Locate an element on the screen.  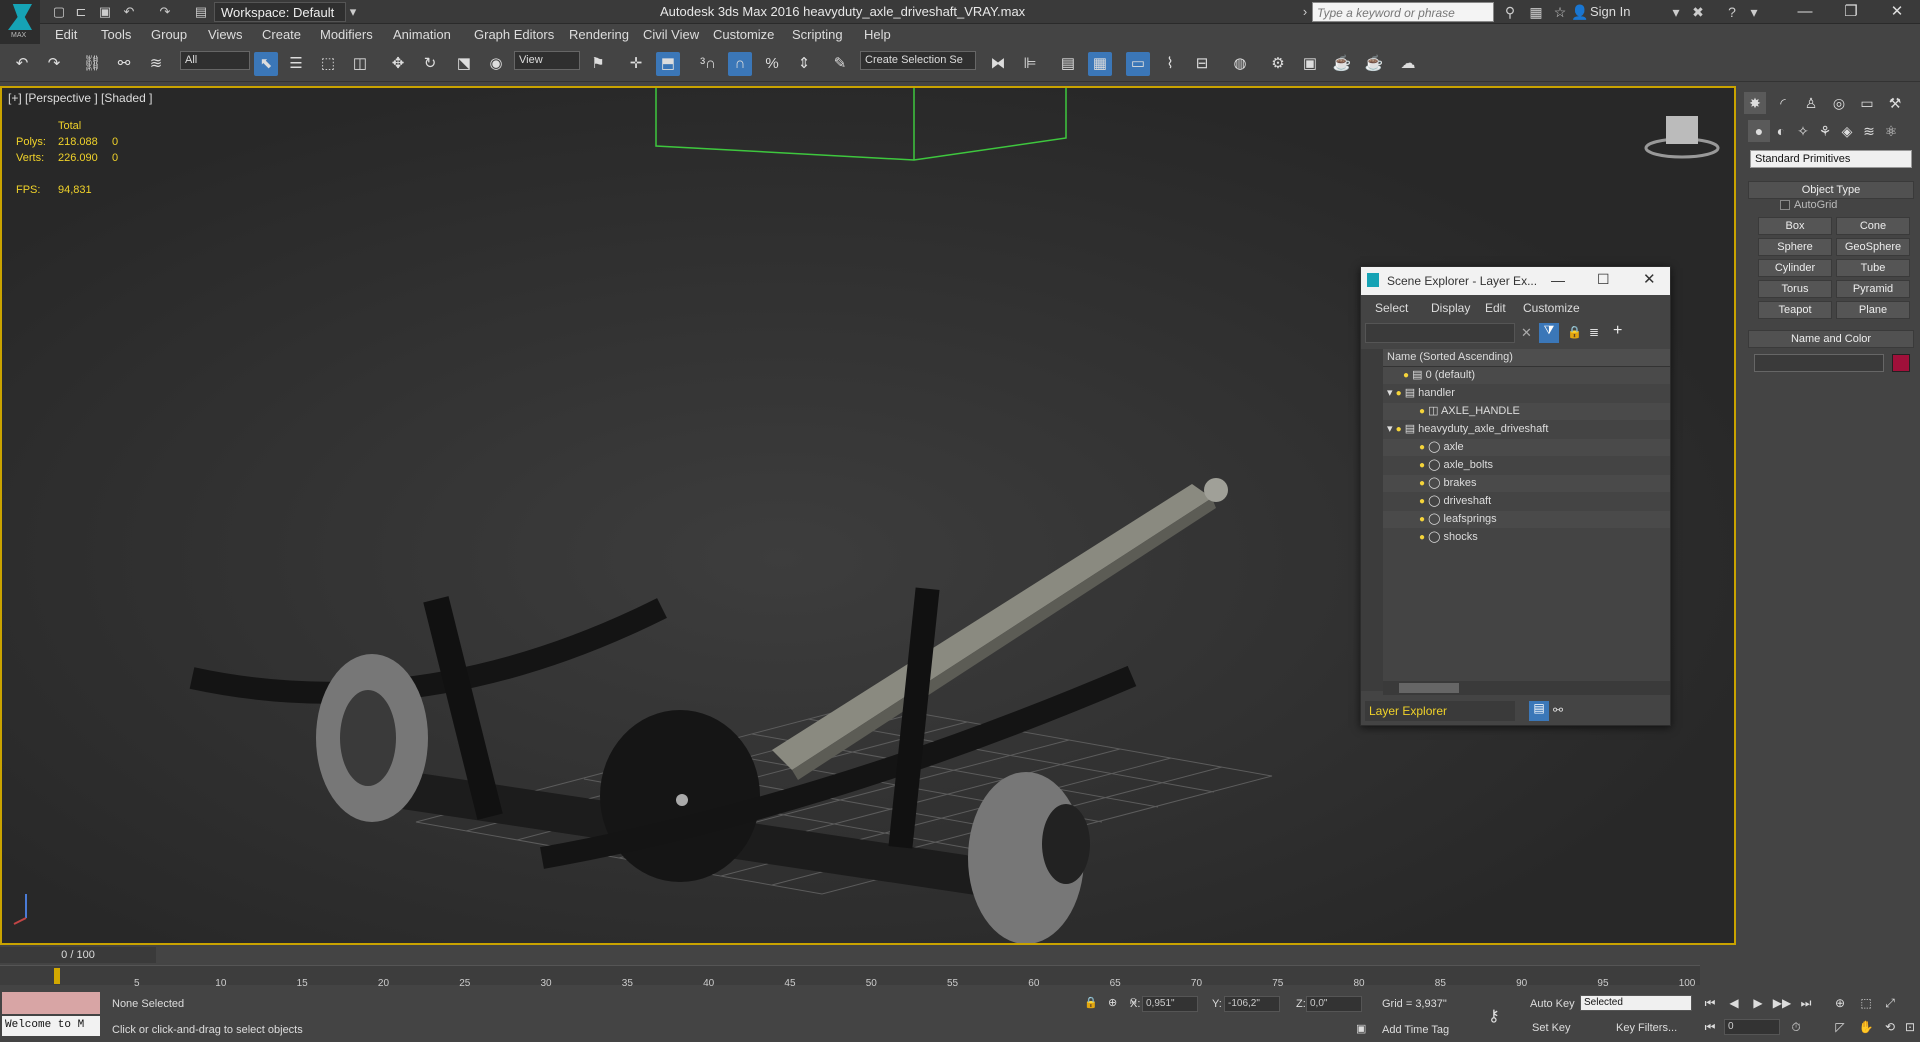
x-coordinate-field: 0,951" is located at coordinates (1170, 1004).